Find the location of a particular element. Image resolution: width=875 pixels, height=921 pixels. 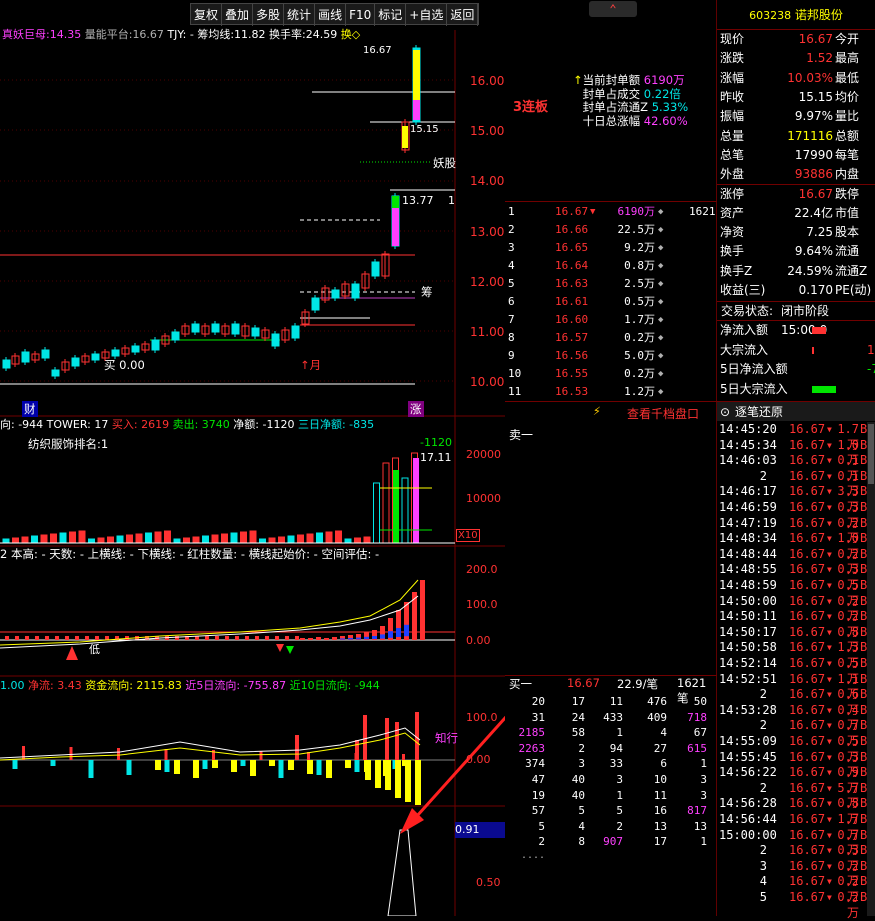

queue-cell: 11 is located at coordinates (660, 795).